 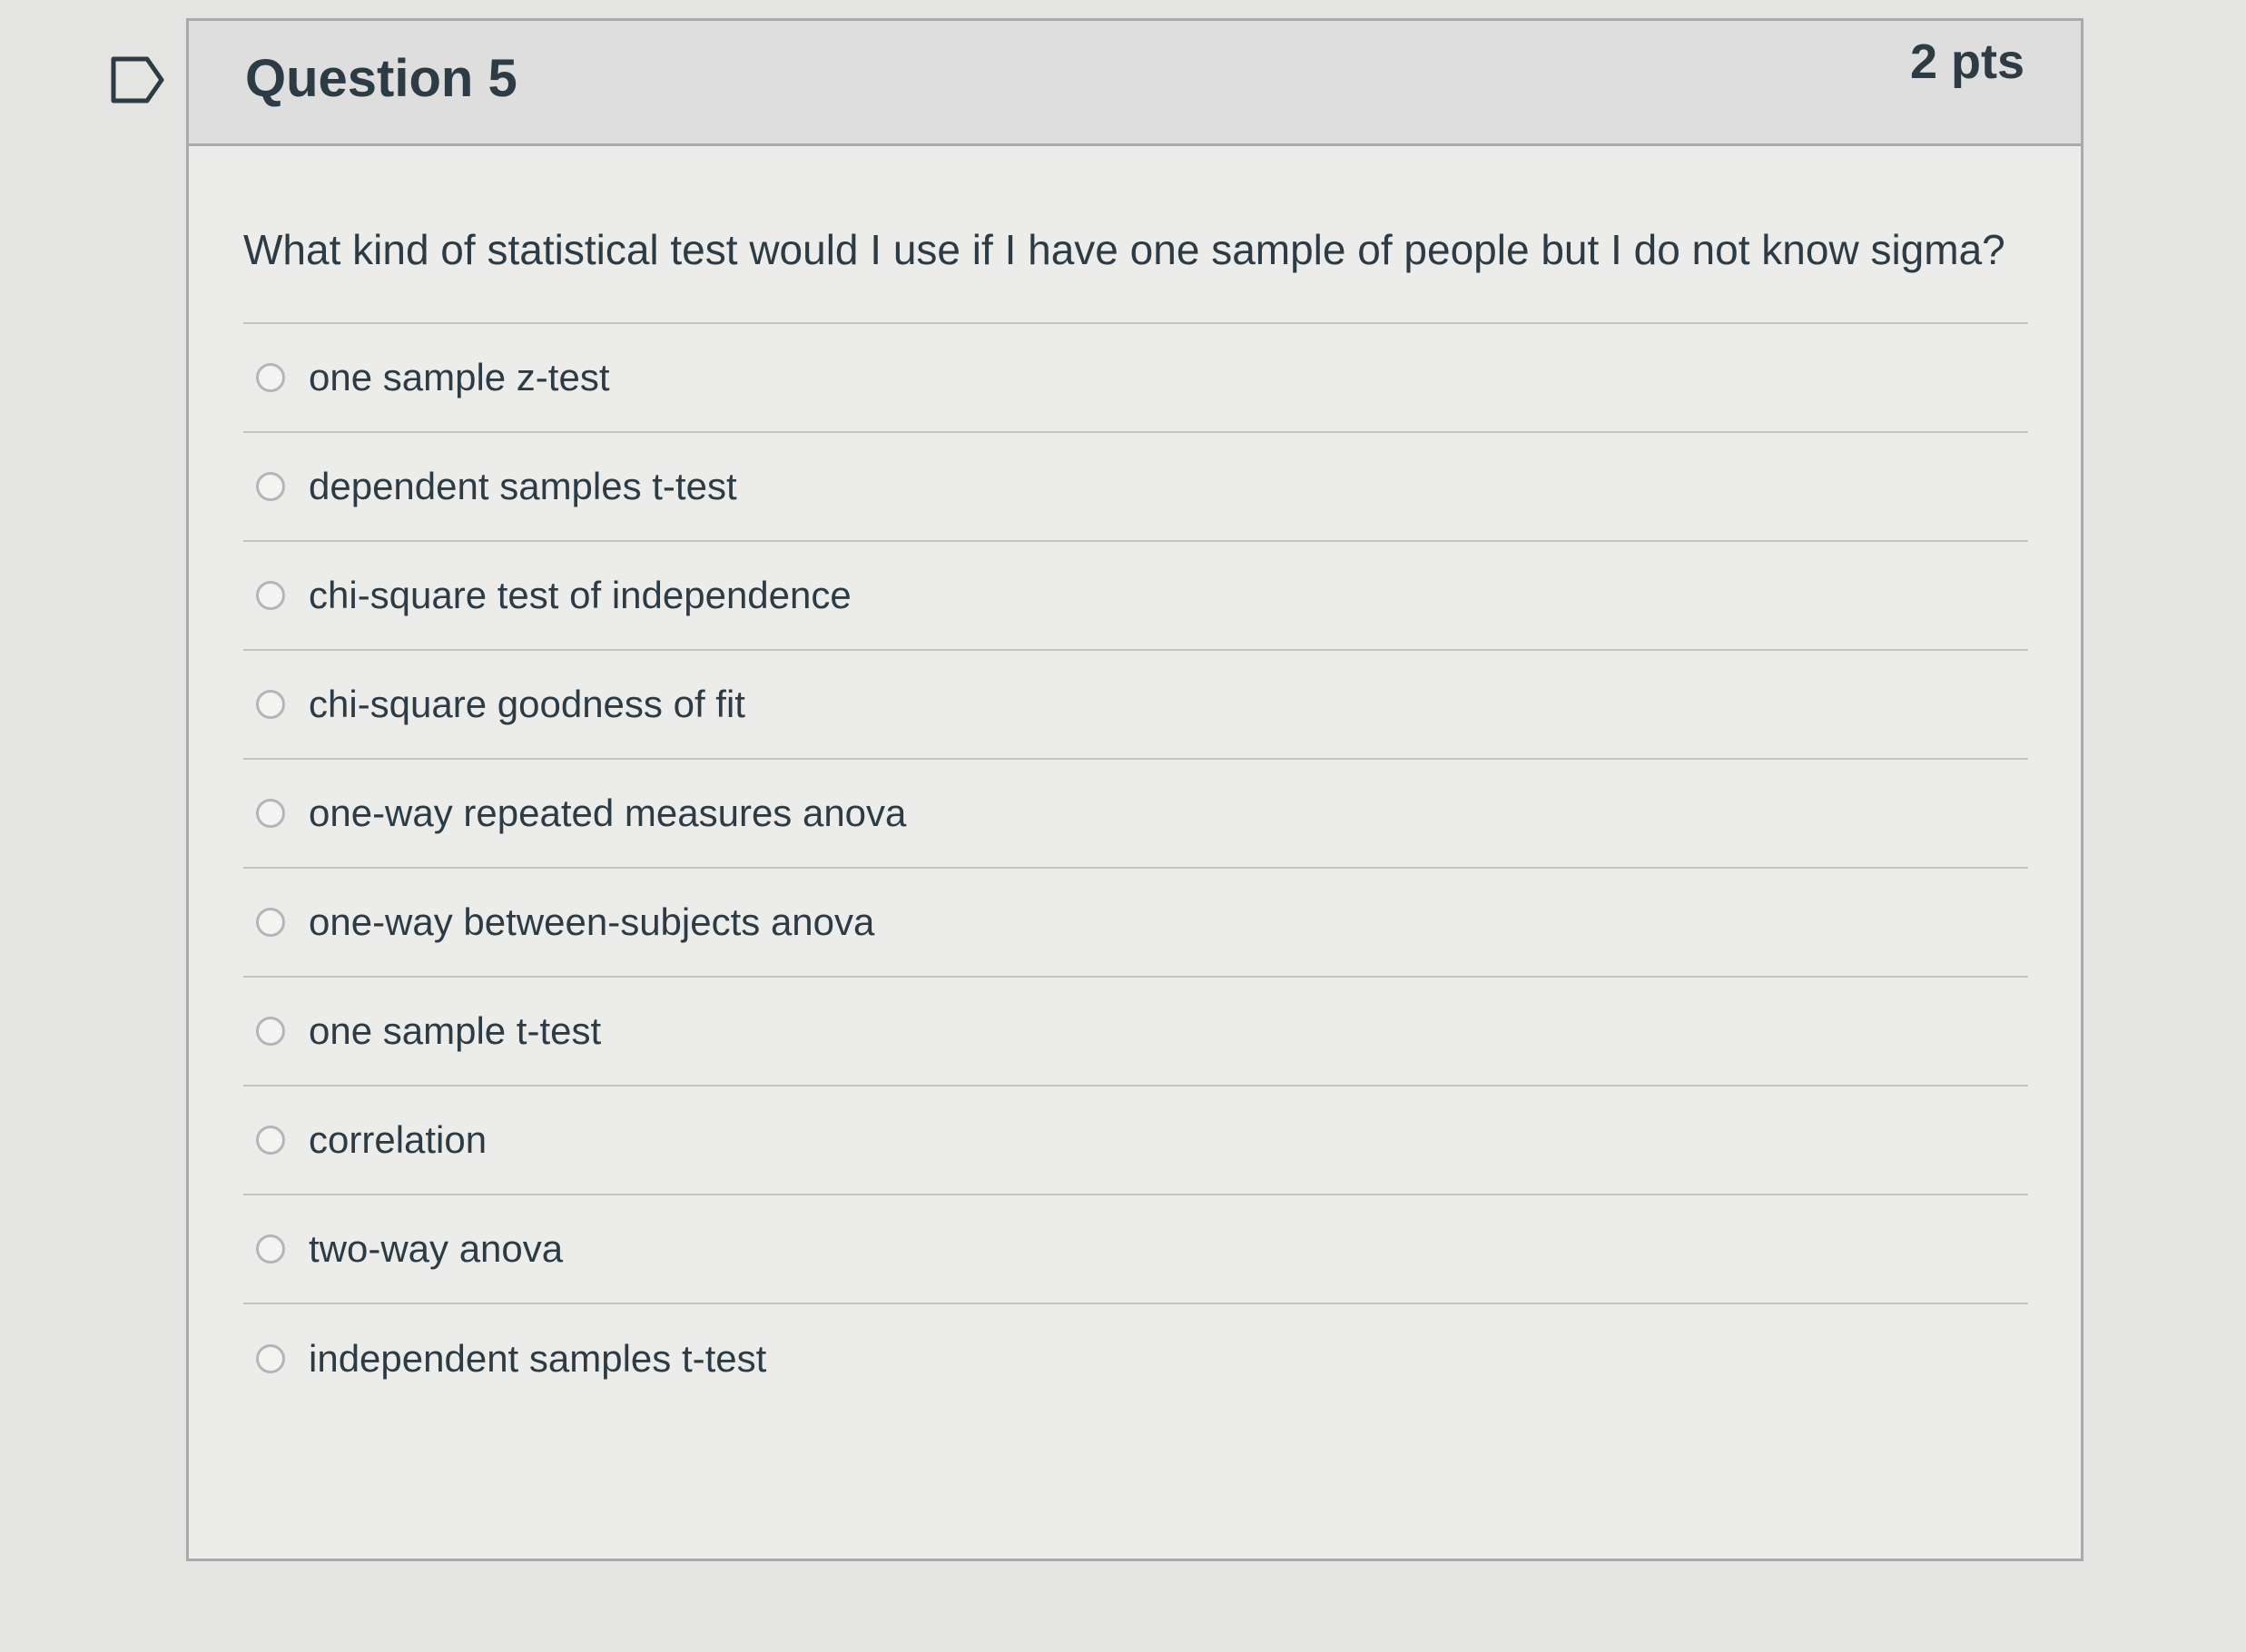 What do you see at coordinates (523, 486) in the screenshot?
I see `answer-label: dependent samples t-test` at bounding box center [523, 486].